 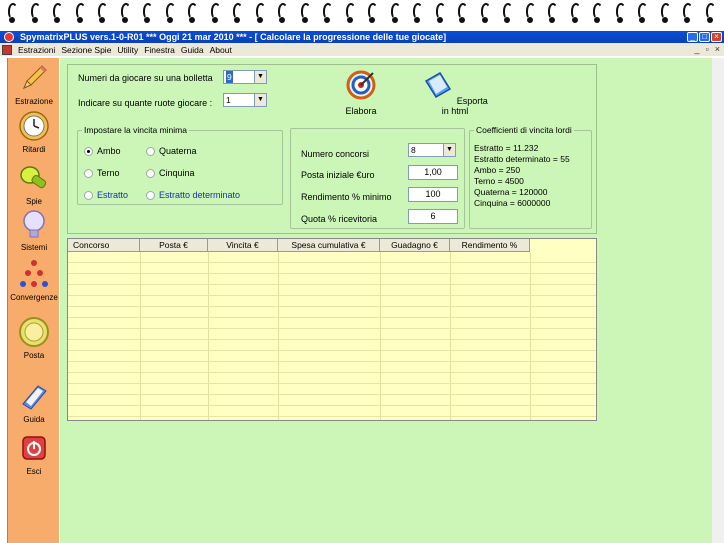 What do you see at coordinates (361, 92) in the screenshot?
I see `elabora-button: Elabora` at bounding box center [361, 92].